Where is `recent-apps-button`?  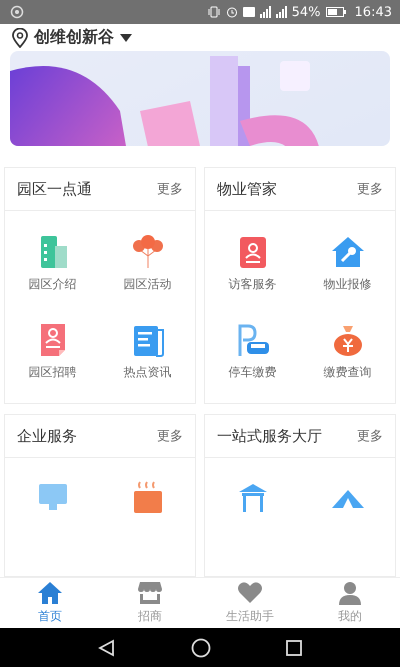
recent-apps-button is located at coordinates (294, 648).